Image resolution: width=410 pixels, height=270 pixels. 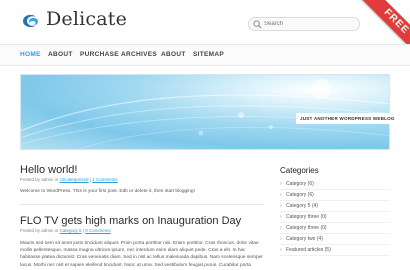 What do you see at coordinates (335, 250) in the screenshot?
I see `sidebar-category-item: › Featured articles (5)` at bounding box center [335, 250].